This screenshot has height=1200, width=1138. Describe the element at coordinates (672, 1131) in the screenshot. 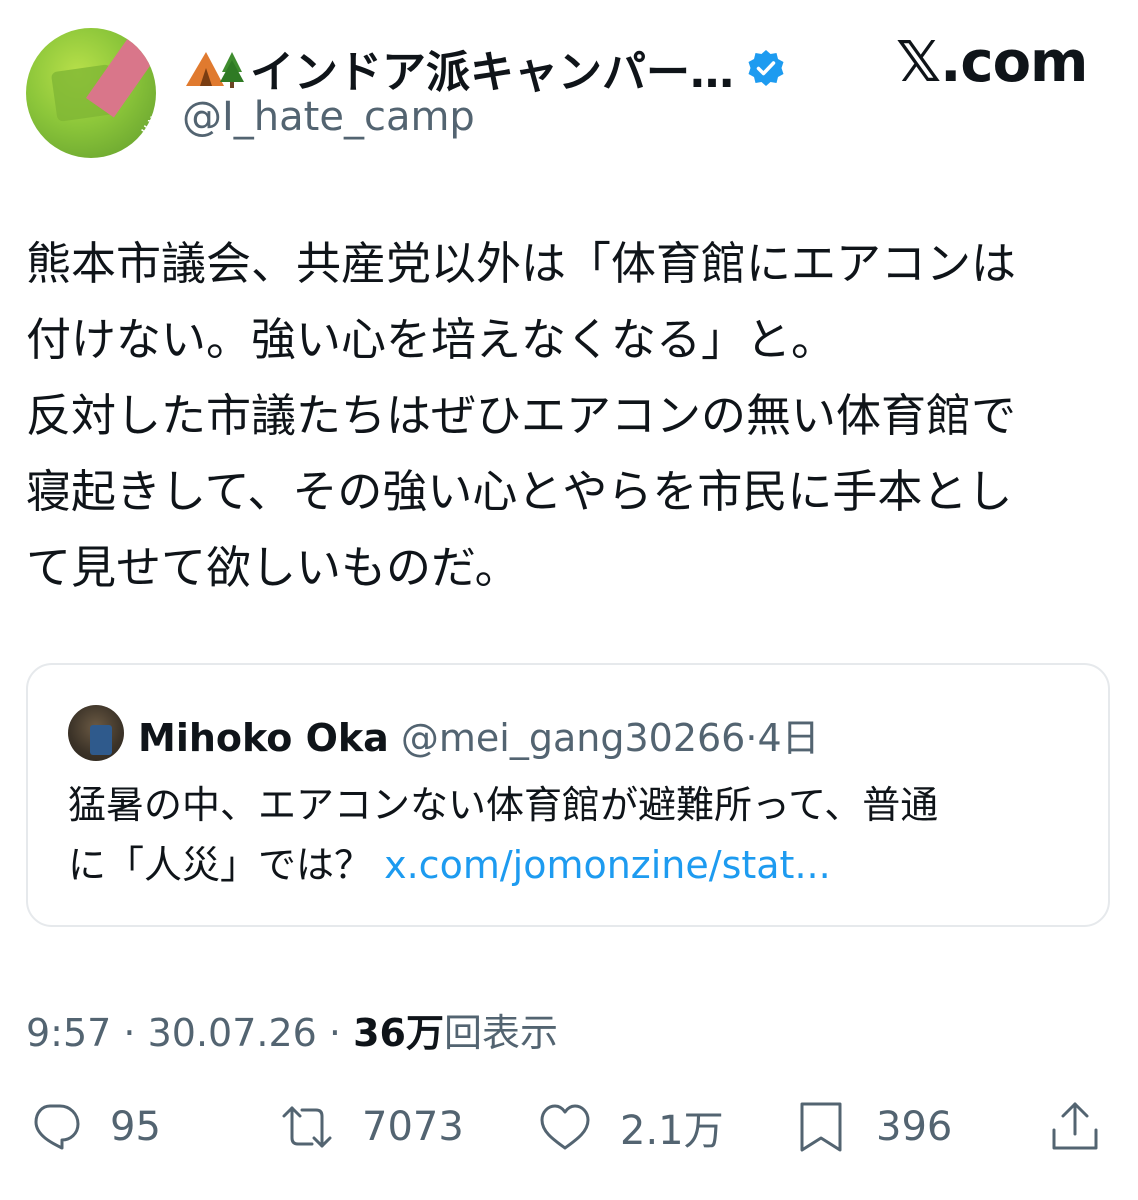

I see `like-count: 2.1万` at that location.